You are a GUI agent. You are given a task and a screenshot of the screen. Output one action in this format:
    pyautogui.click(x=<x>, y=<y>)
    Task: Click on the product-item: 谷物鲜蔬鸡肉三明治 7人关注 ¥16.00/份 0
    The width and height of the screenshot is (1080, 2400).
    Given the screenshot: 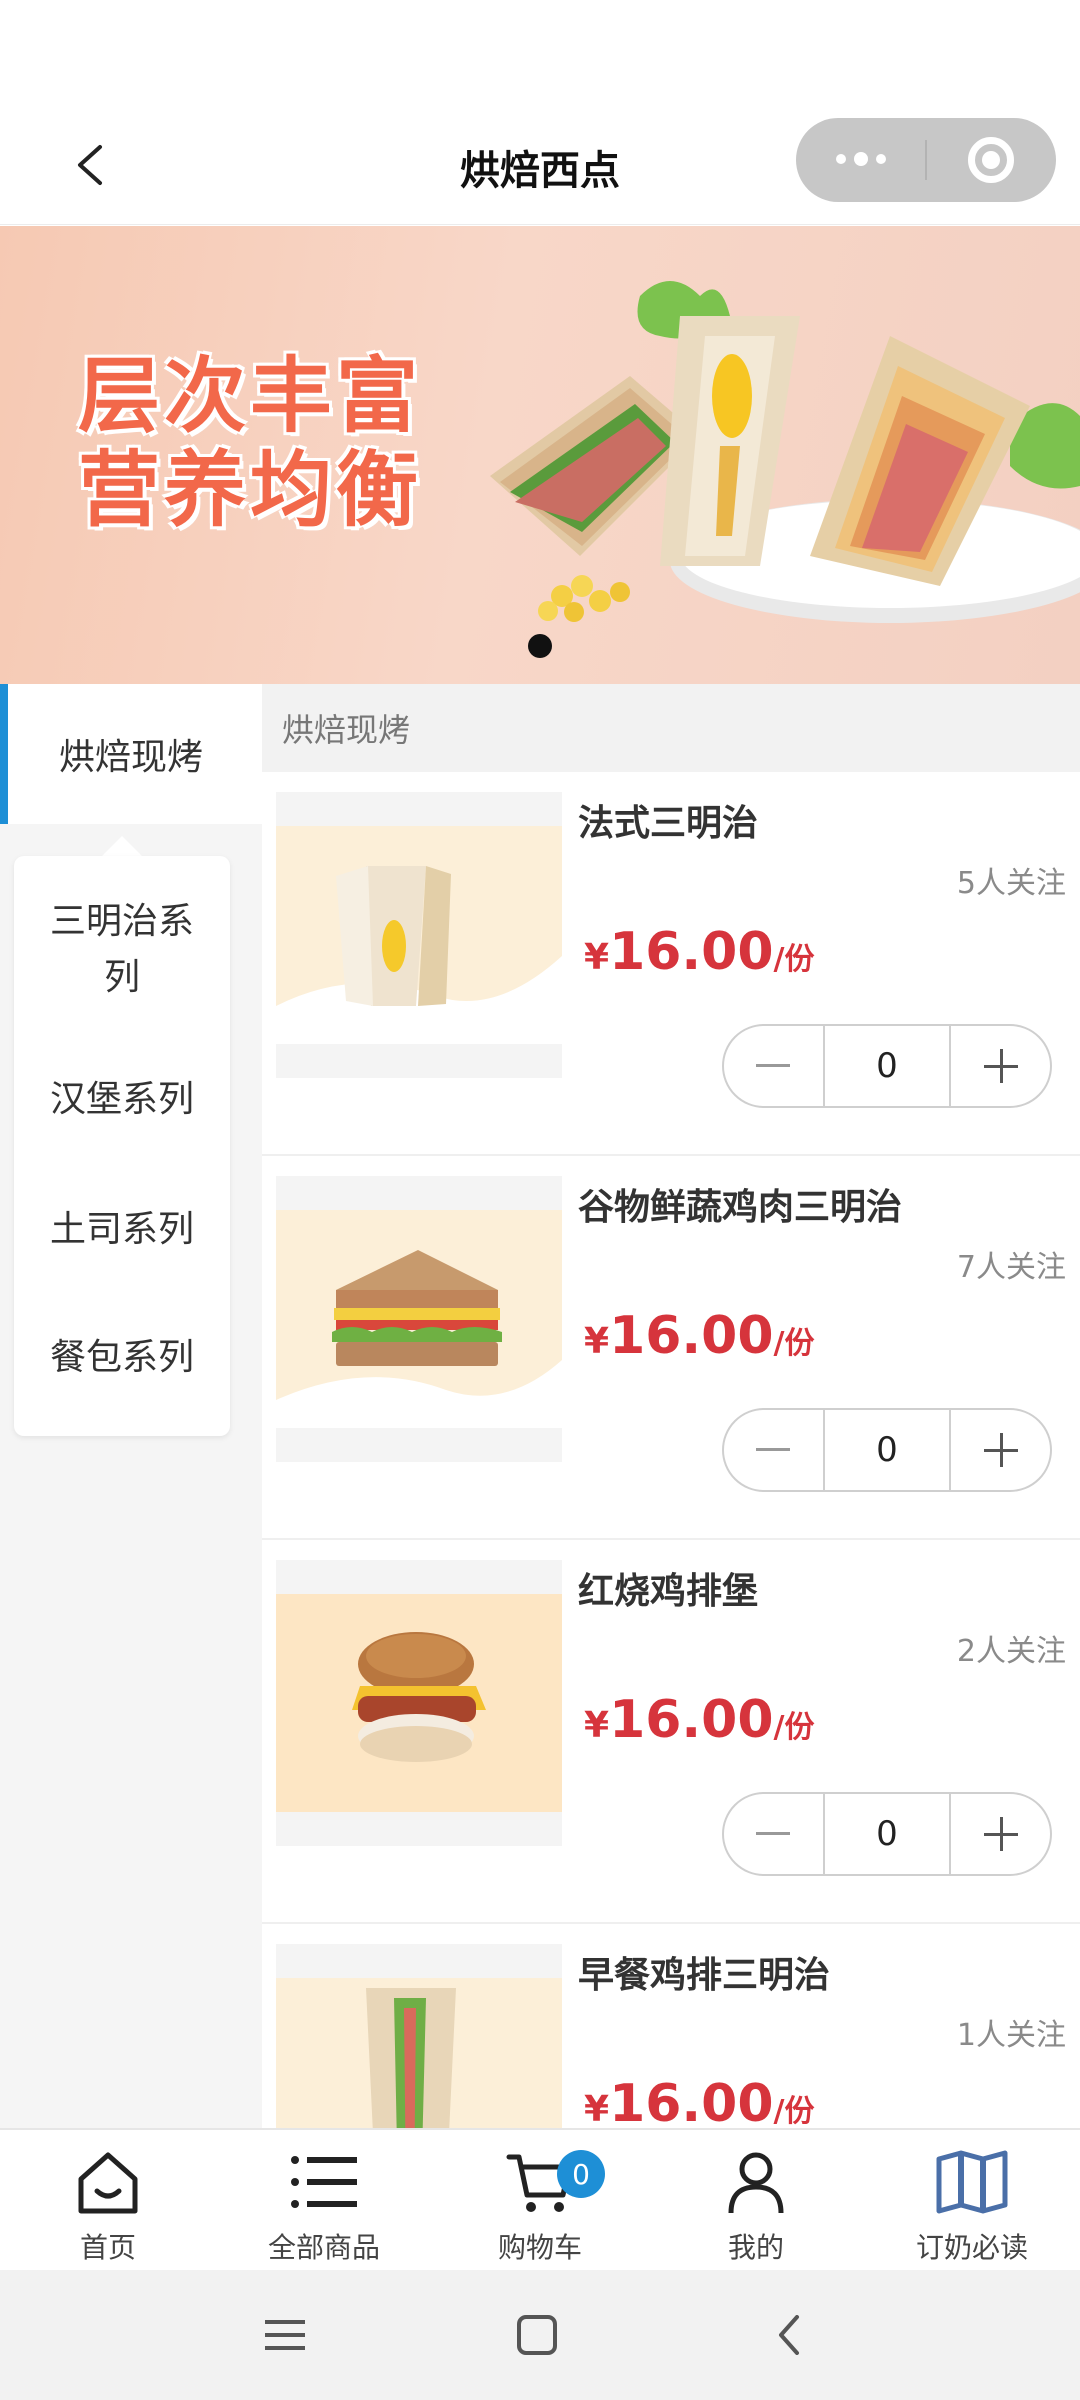 What is the action you would take?
    pyautogui.click(x=671, y=1348)
    